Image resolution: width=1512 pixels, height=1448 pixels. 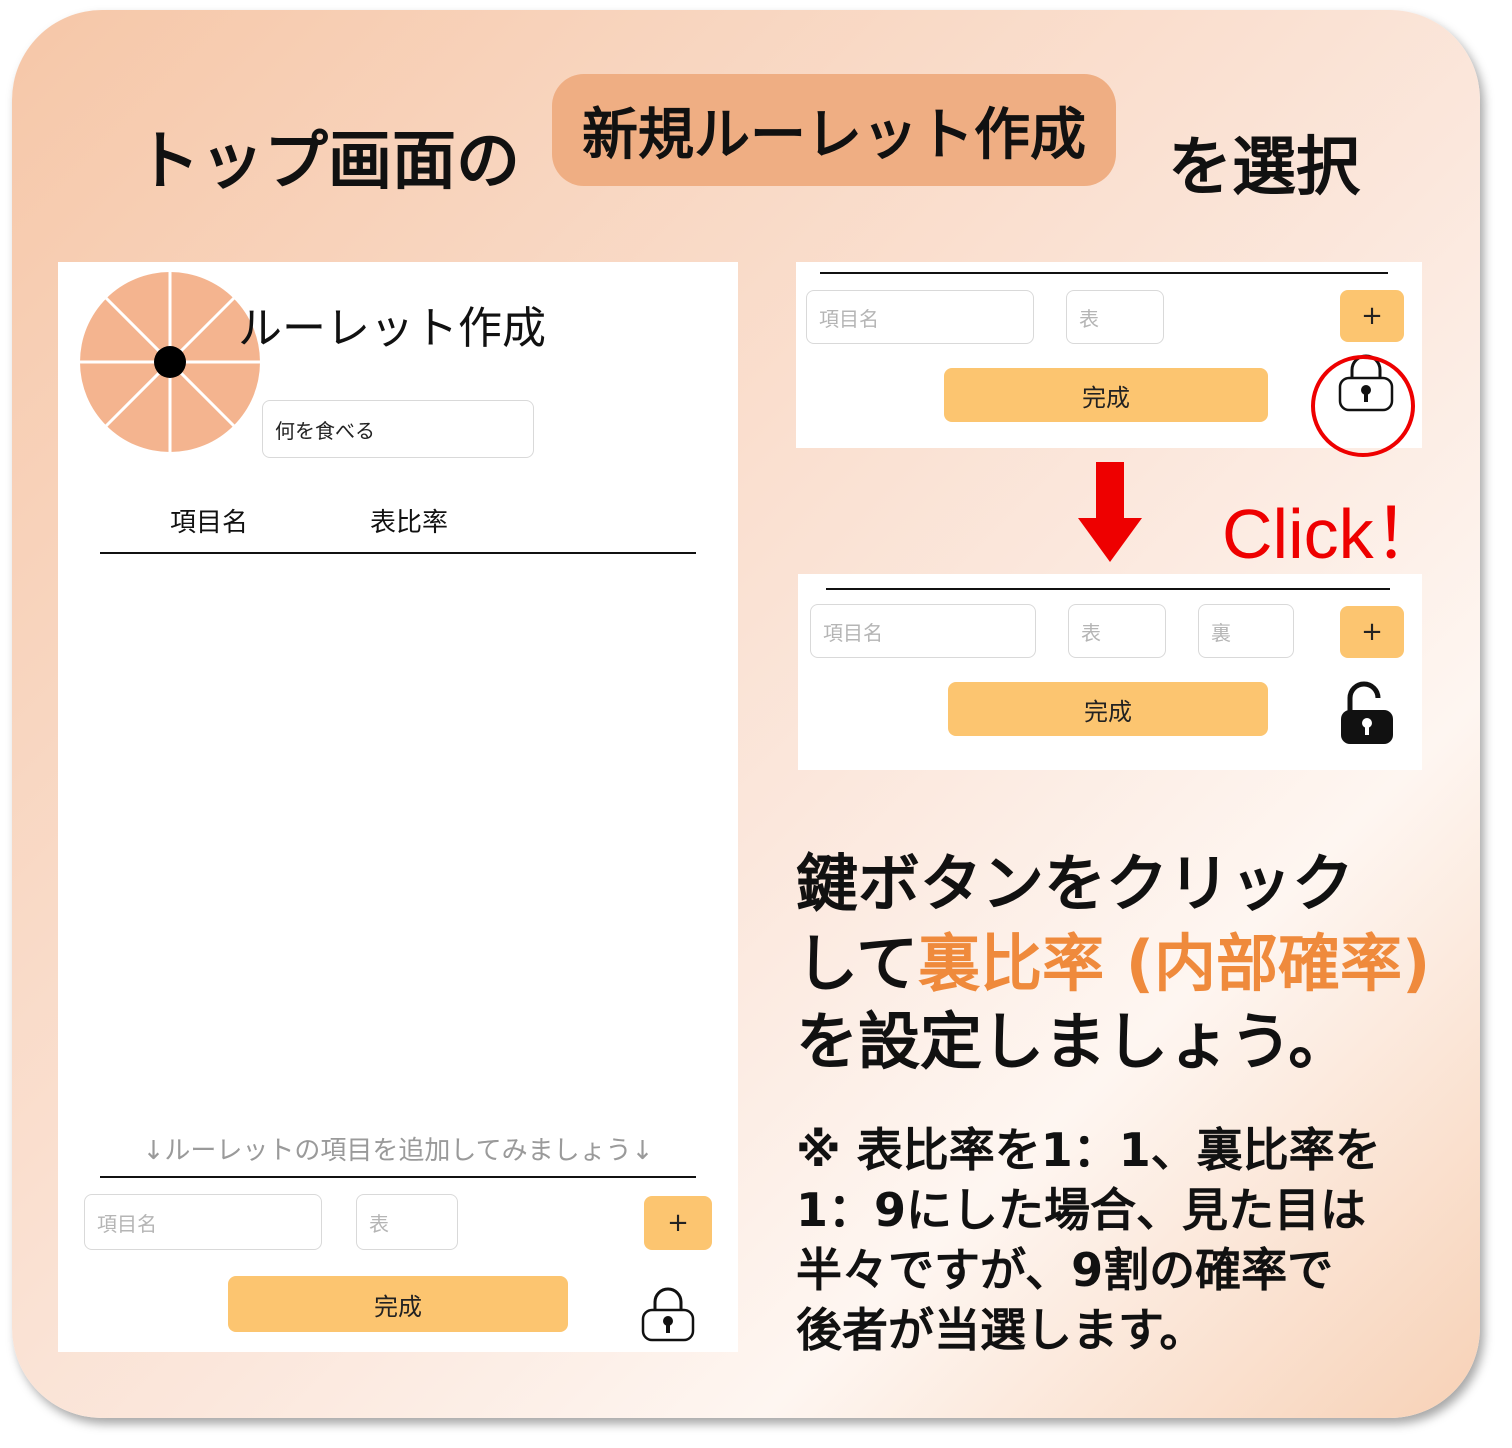 What do you see at coordinates (398, 1151) in the screenshot?
I see `add-items-hint: ↓ルーレットの項目を追加してみましょう↓` at bounding box center [398, 1151].